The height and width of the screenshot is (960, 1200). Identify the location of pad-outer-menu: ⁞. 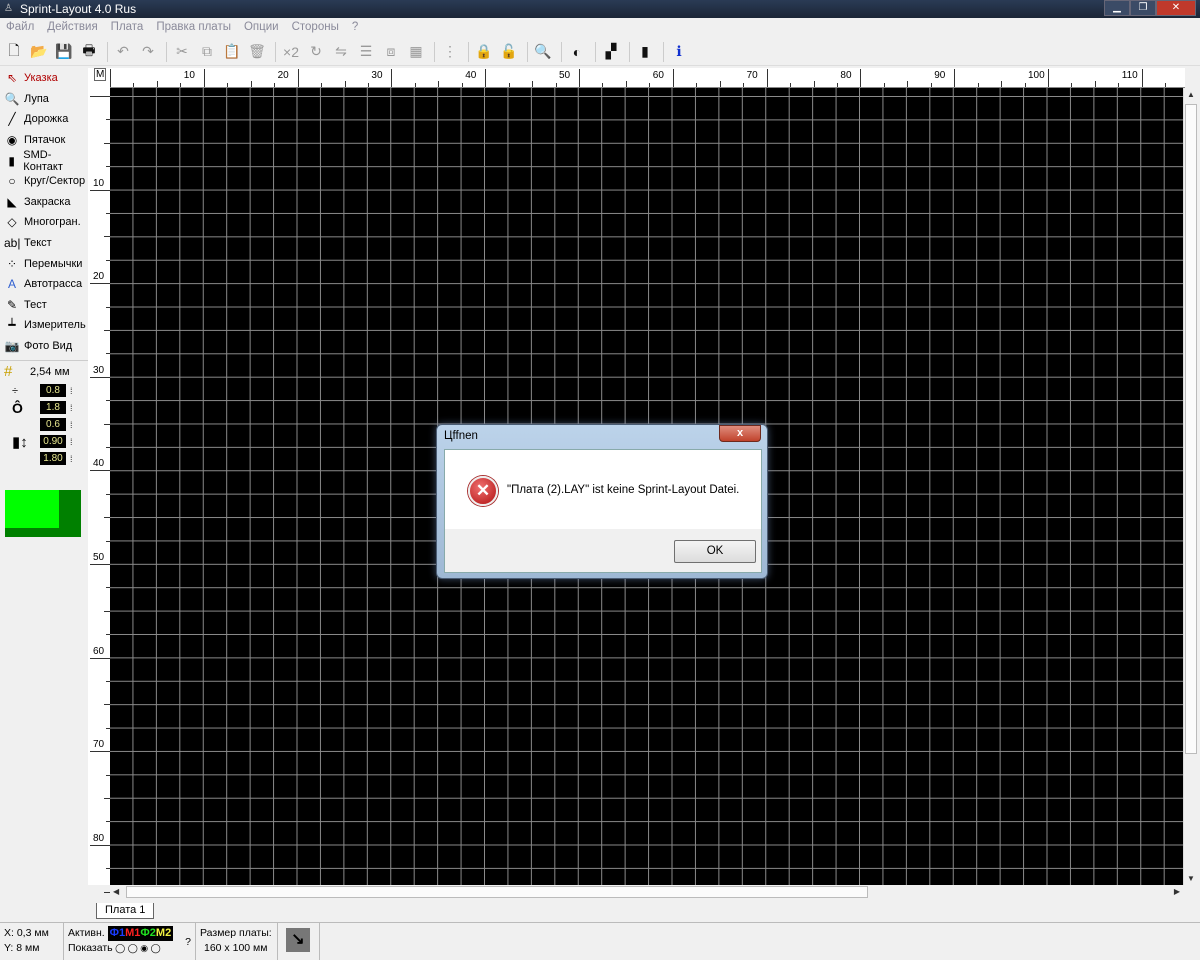
(71, 408).